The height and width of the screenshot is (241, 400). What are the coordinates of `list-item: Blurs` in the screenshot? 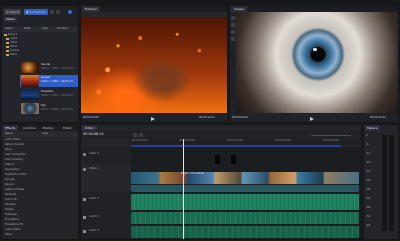 It's located at (8, 150).